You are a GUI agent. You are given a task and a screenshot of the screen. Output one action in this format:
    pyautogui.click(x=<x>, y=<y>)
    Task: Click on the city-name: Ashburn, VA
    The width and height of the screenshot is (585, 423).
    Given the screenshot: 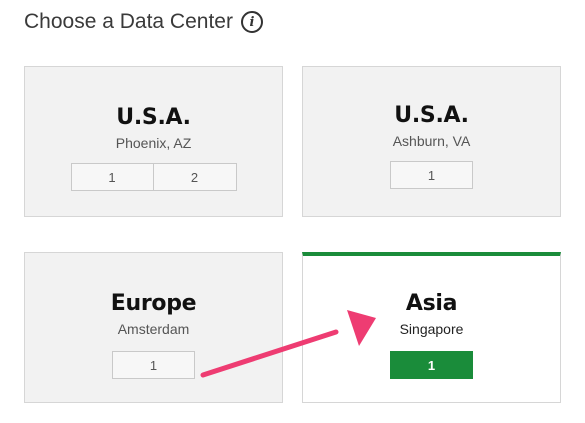 What is the action you would take?
    pyautogui.click(x=431, y=141)
    